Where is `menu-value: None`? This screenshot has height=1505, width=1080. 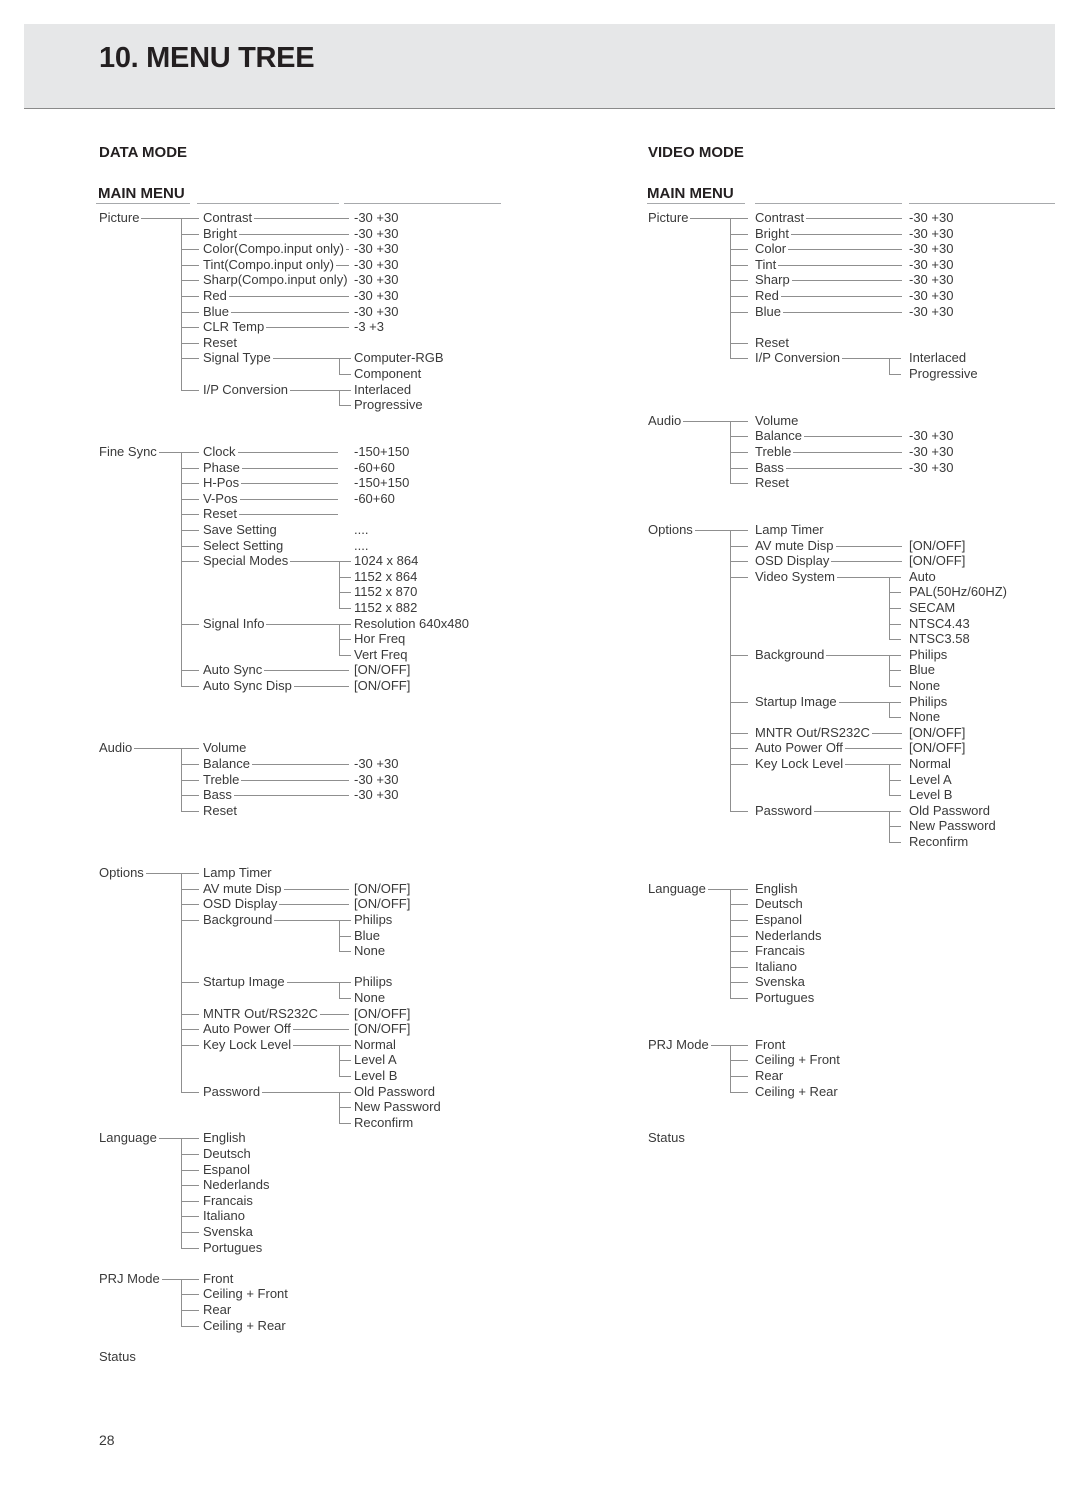
menu-value: None is located at coordinates (925, 685).